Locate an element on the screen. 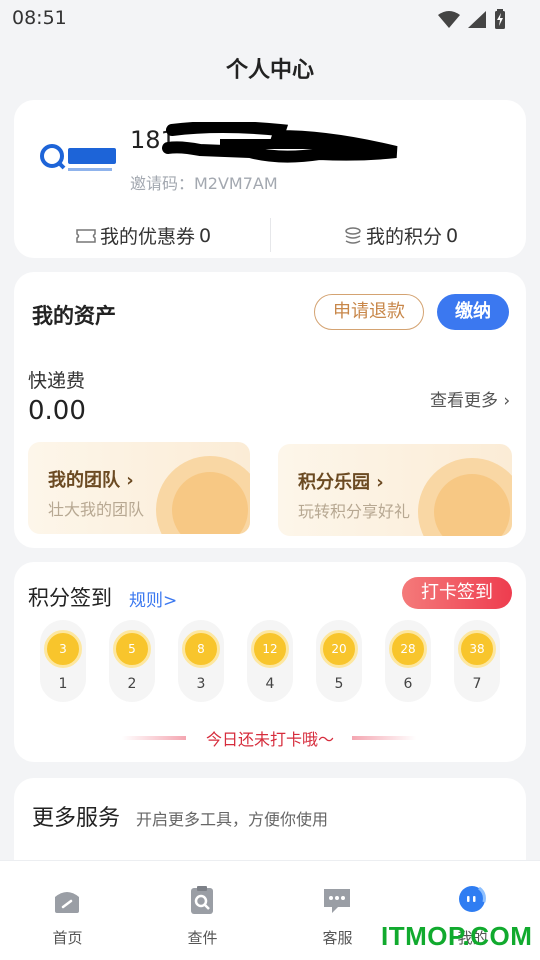  checkin-day: 38 7 is located at coordinates (477, 661).